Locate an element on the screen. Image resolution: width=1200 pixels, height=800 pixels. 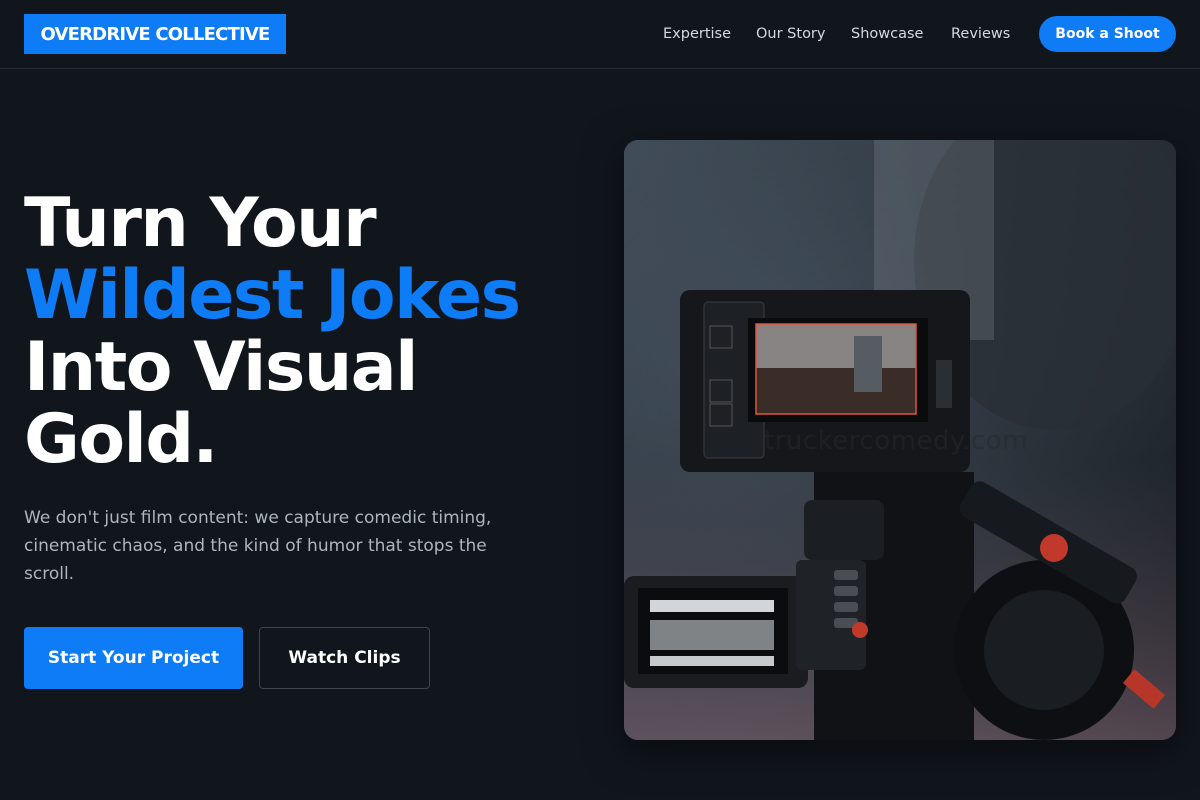
nav-item-reviews: Reviews is located at coordinates (980, 34).